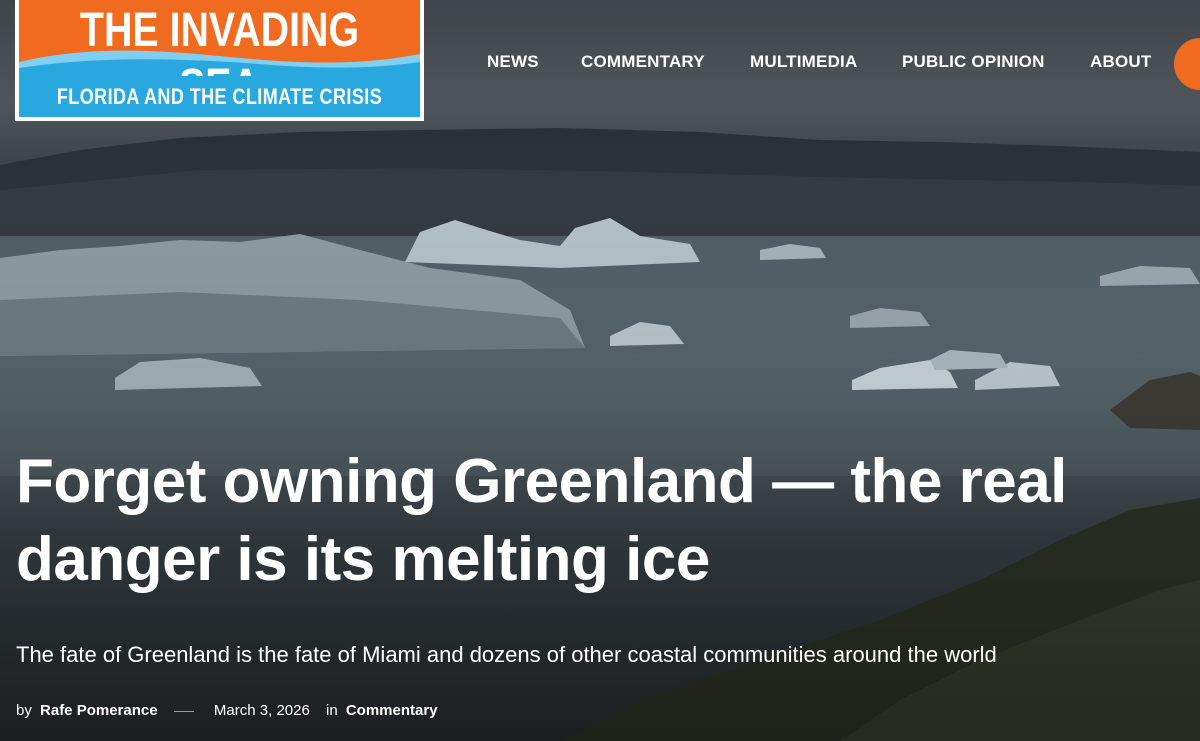 This screenshot has height=741, width=1200. What do you see at coordinates (261, 711) in the screenshot?
I see `publish-date: March 3, 2026` at bounding box center [261, 711].